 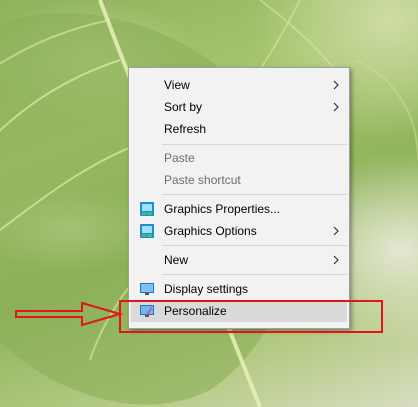 What do you see at coordinates (239, 129) in the screenshot?
I see `menu-item-refresh: Refresh` at bounding box center [239, 129].